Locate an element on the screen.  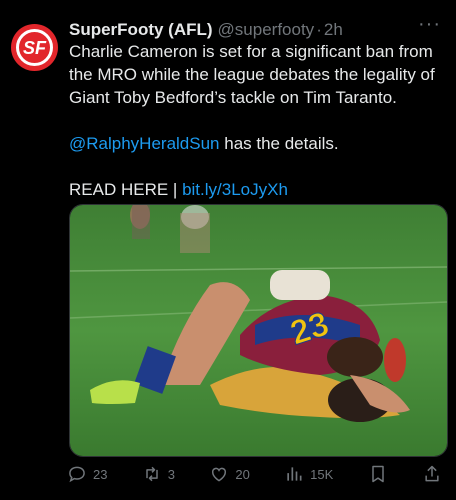
reply-count: 23 is located at coordinates (100, 474).